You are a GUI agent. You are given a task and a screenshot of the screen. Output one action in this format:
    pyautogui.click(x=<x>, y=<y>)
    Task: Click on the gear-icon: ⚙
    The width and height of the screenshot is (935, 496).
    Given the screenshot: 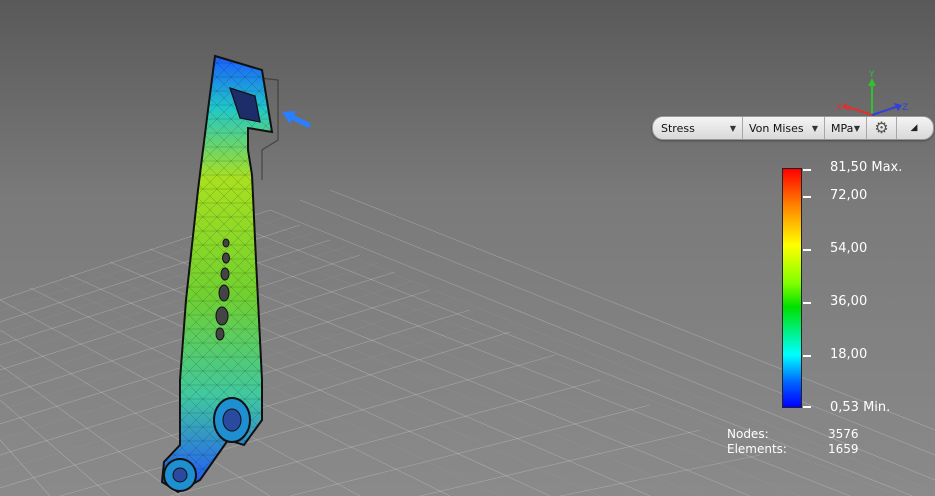 What is the action you would take?
    pyautogui.click(x=881, y=127)
    